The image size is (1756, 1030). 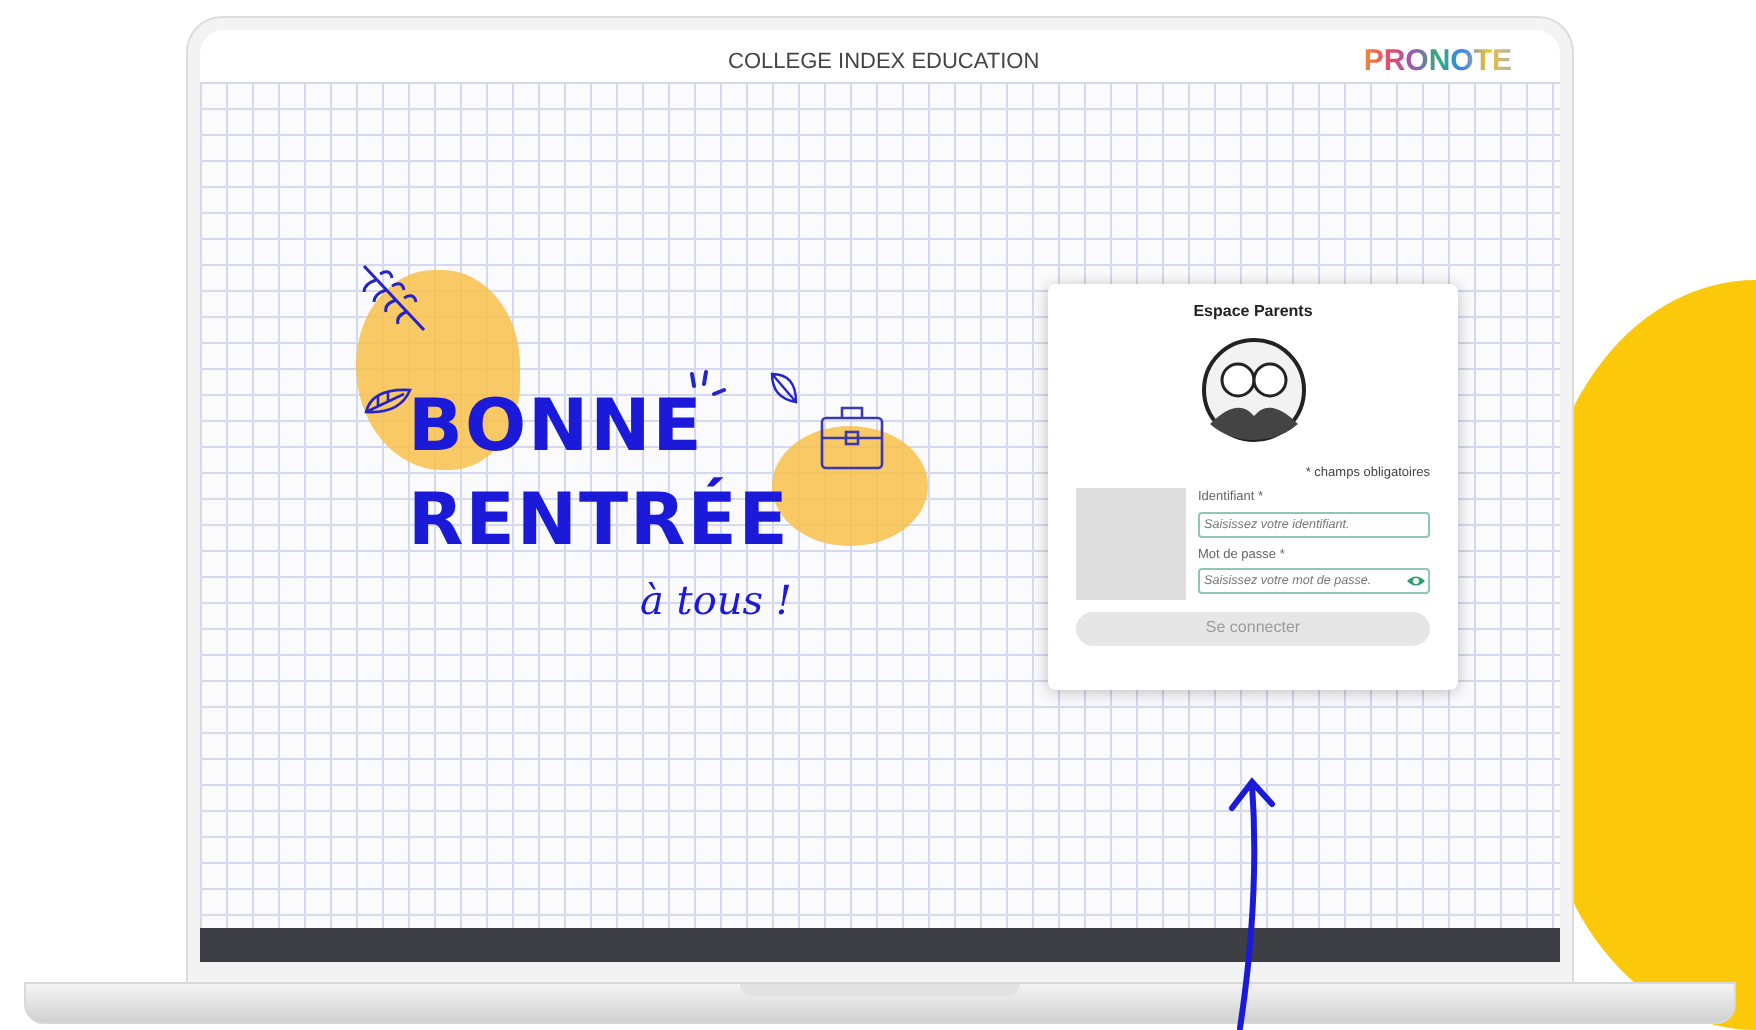 I want to click on eye-icon, so click(x=1416, y=581).